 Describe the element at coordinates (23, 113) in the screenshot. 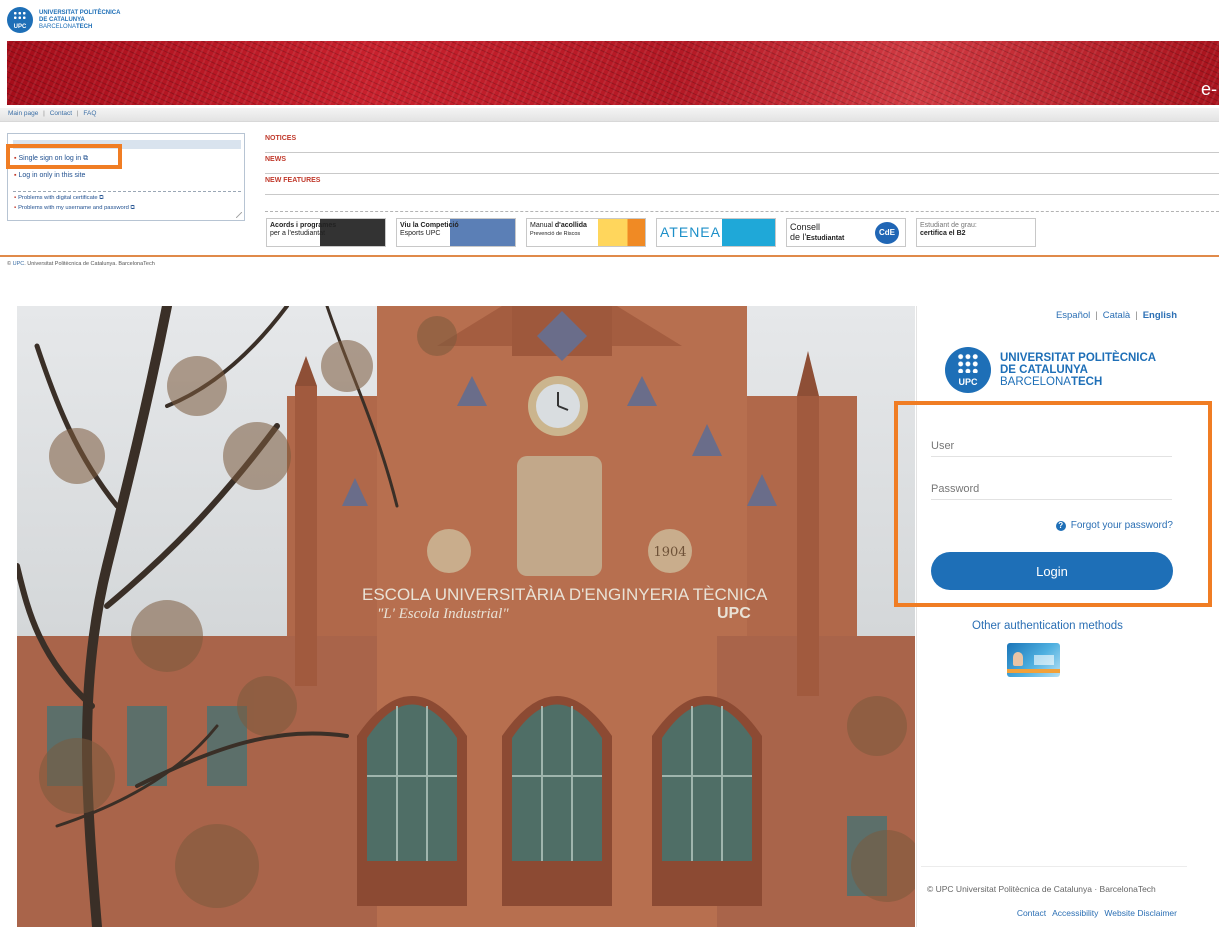

I see `subnav-main-page: Main page` at that location.